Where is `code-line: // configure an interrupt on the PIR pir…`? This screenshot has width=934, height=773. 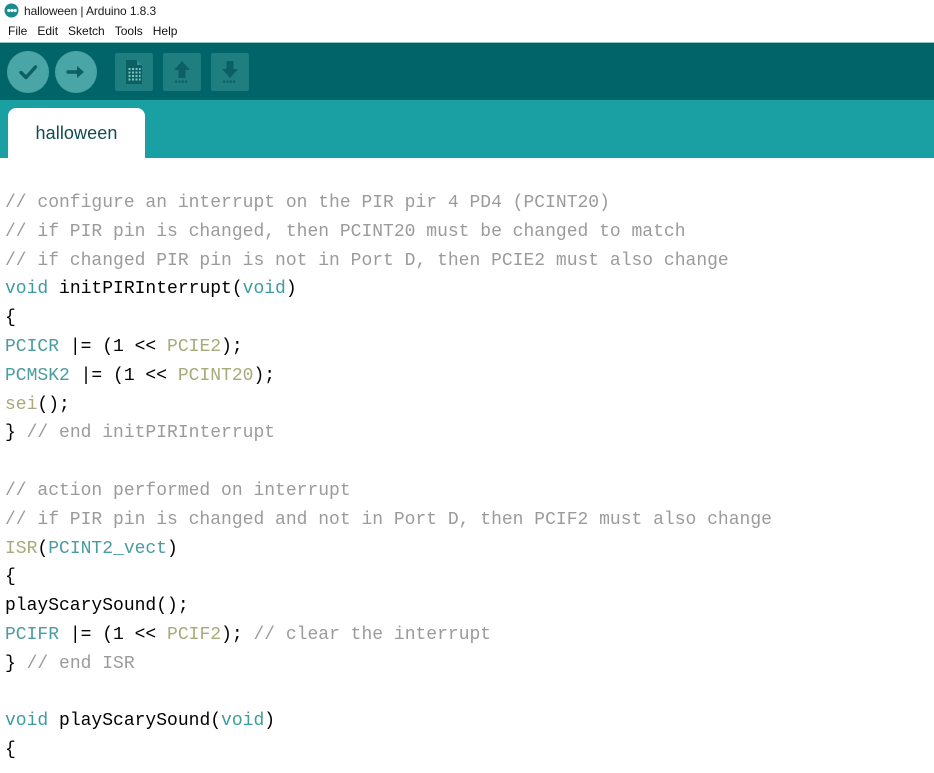 code-line: // configure an interrupt on the PIR pir… is located at coordinates (469, 203).